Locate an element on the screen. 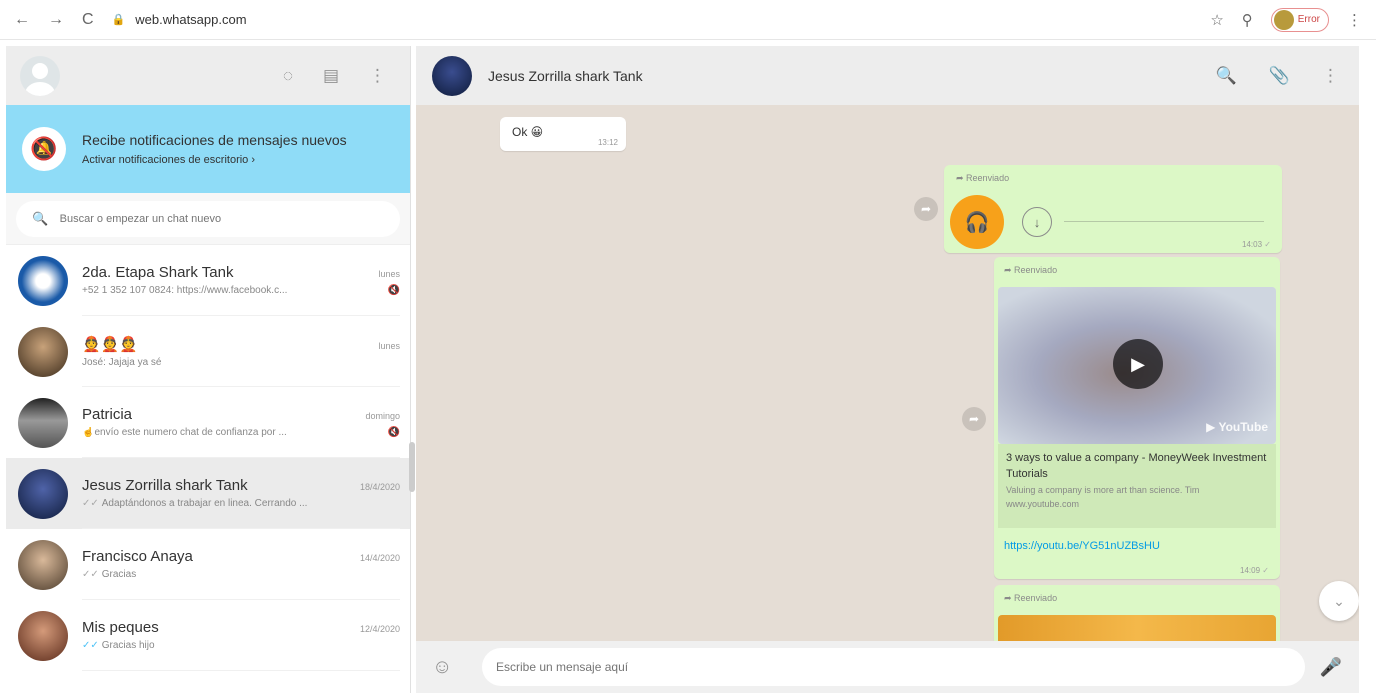  chat-last-message-text: Gracias hijo is located at coordinates (128, 645).